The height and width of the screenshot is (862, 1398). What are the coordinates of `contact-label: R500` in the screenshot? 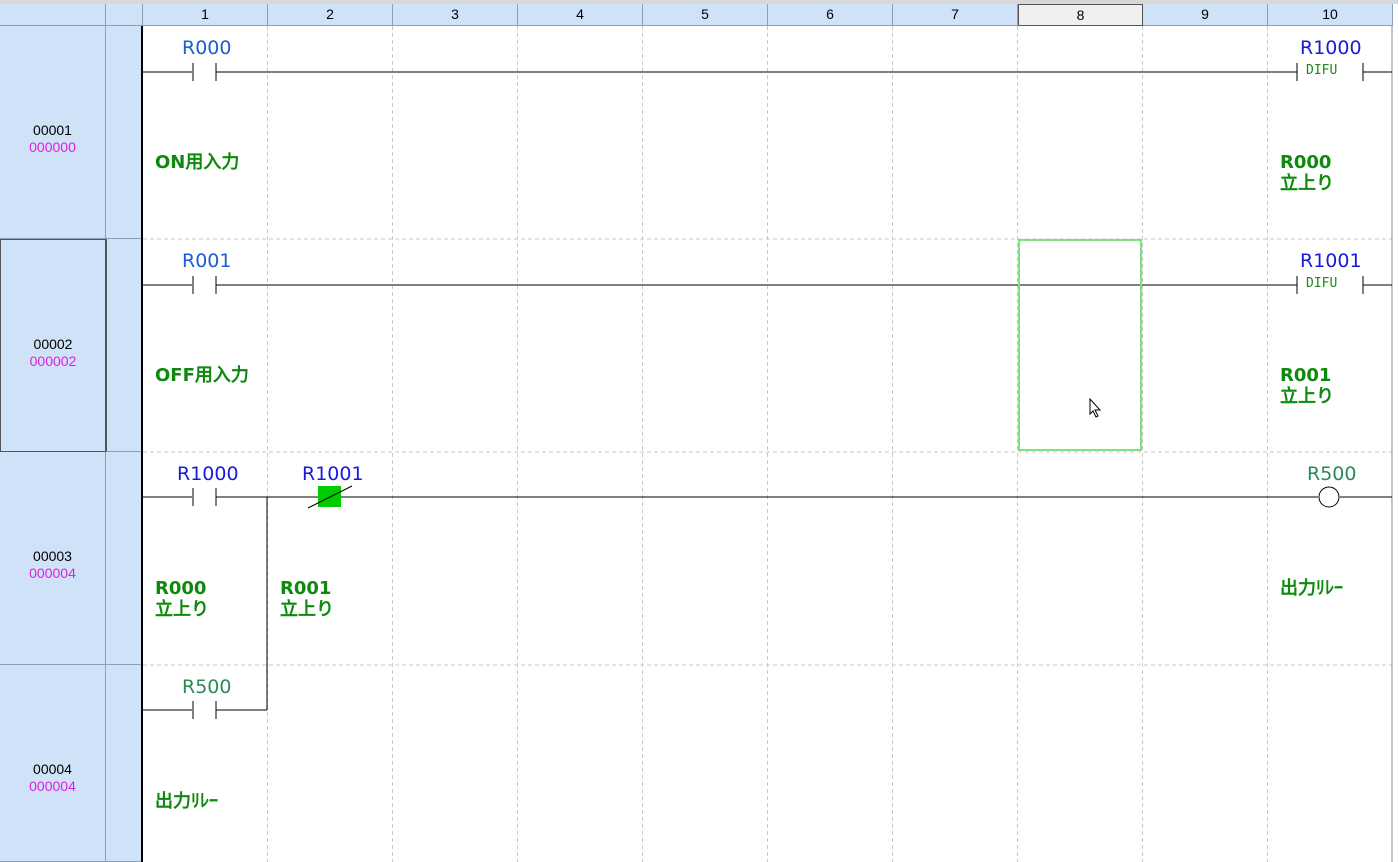 It's located at (206, 687).